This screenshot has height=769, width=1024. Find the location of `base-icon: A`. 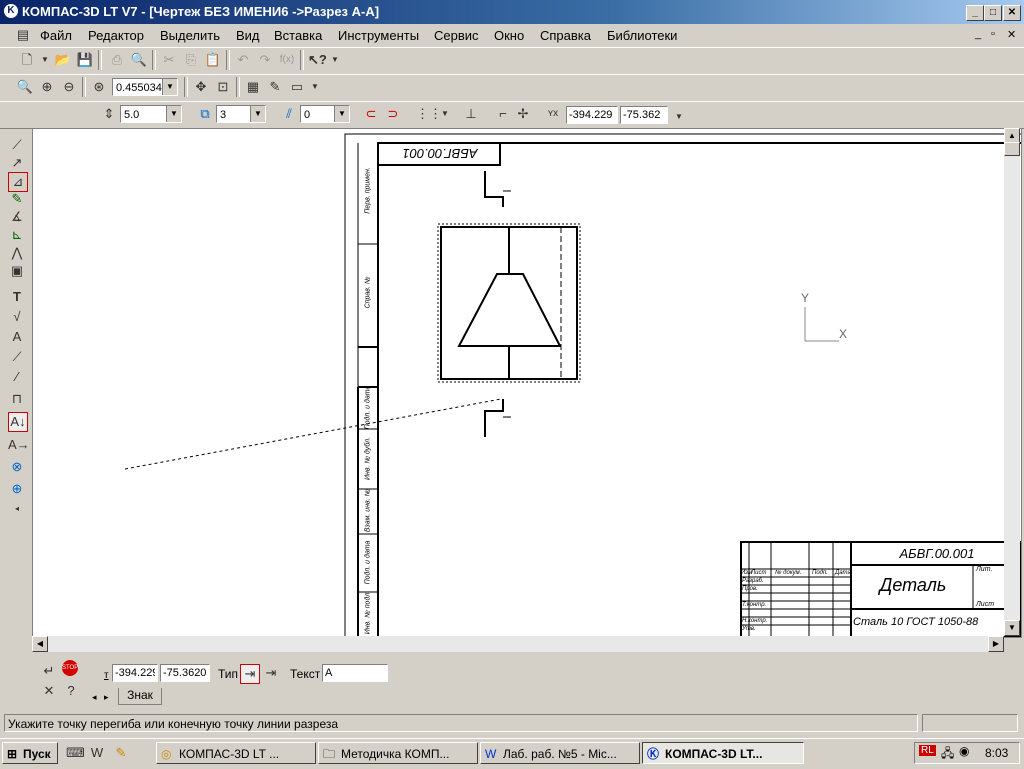

base-icon: A is located at coordinates (17, 337).